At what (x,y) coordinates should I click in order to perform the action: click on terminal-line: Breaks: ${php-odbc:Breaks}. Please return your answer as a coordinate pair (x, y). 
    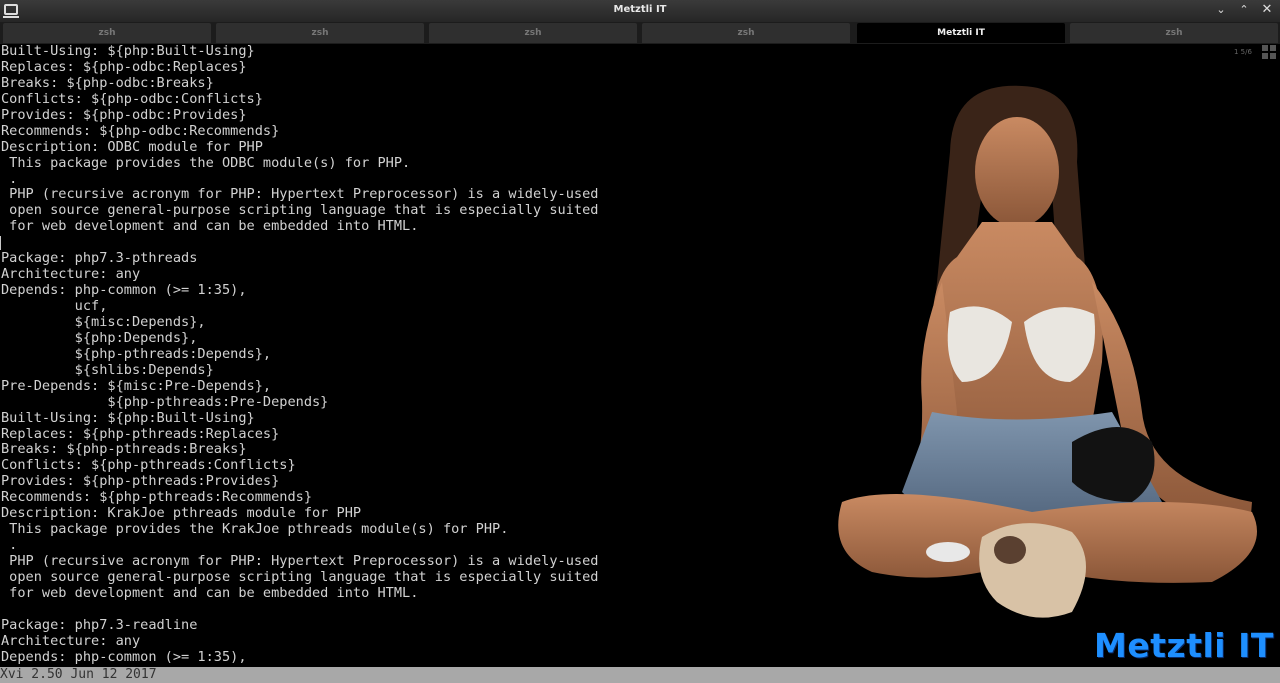
    Looking at the image, I should click on (107, 82).